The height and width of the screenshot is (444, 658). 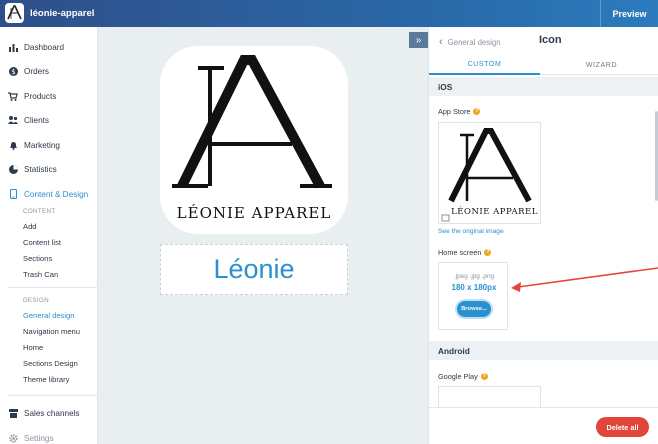 I want to click on app-store-logo-text: LÉONIE APPAREL, so click(x=494, y=212).